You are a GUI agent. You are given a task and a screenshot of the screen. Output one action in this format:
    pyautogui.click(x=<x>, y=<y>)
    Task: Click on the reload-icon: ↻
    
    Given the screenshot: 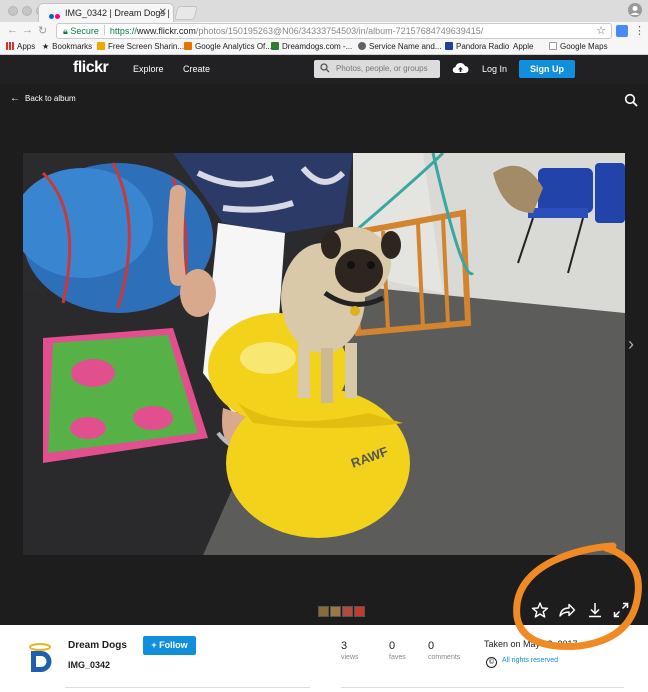 What is the action you would take?
    pyautogui.click(x=42, y=30)
    